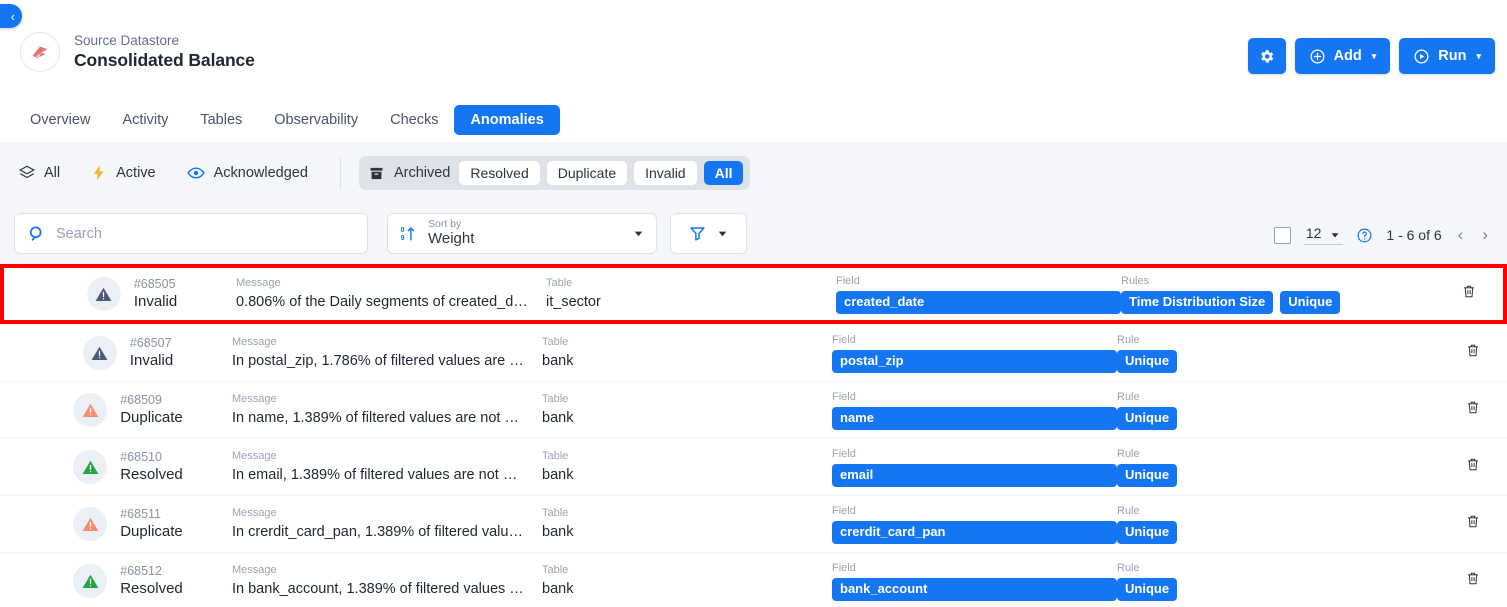  What do you see at coordinates (414, 120) in the screenshot?
I see `tab-checks: Checks` at bounding box center [414, 120].